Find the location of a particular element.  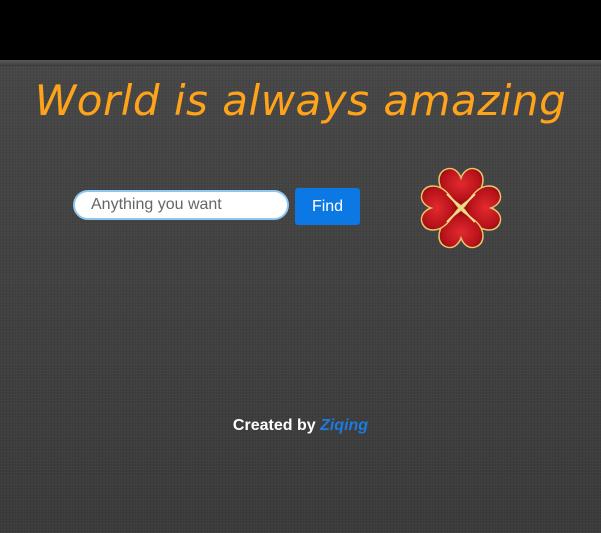

page-headline: World is always amazing is located at coordinates (300, 100).